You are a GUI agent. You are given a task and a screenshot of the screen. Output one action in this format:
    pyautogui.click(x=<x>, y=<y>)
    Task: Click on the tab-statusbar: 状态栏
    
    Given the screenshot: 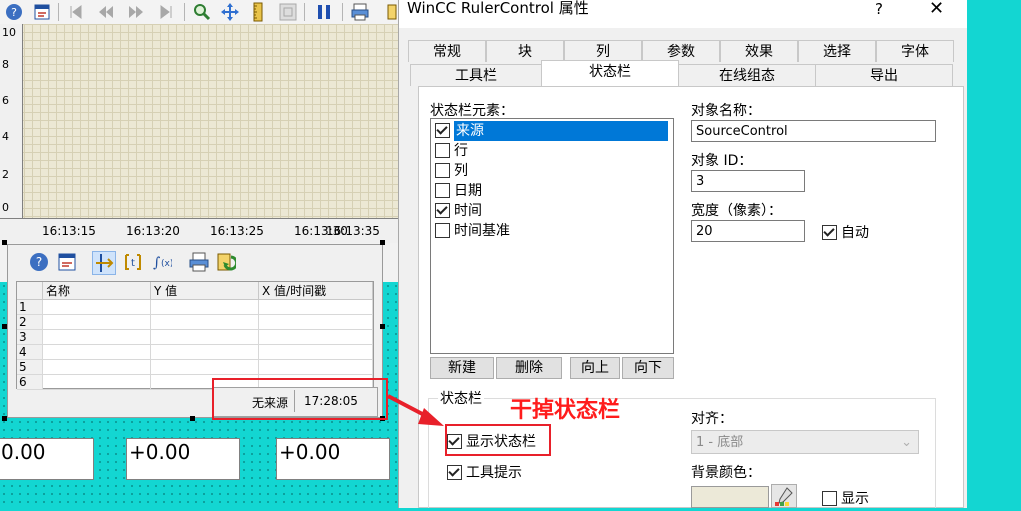 What is the action you would take?
    pyautogui.click(x=610, y=73)
    